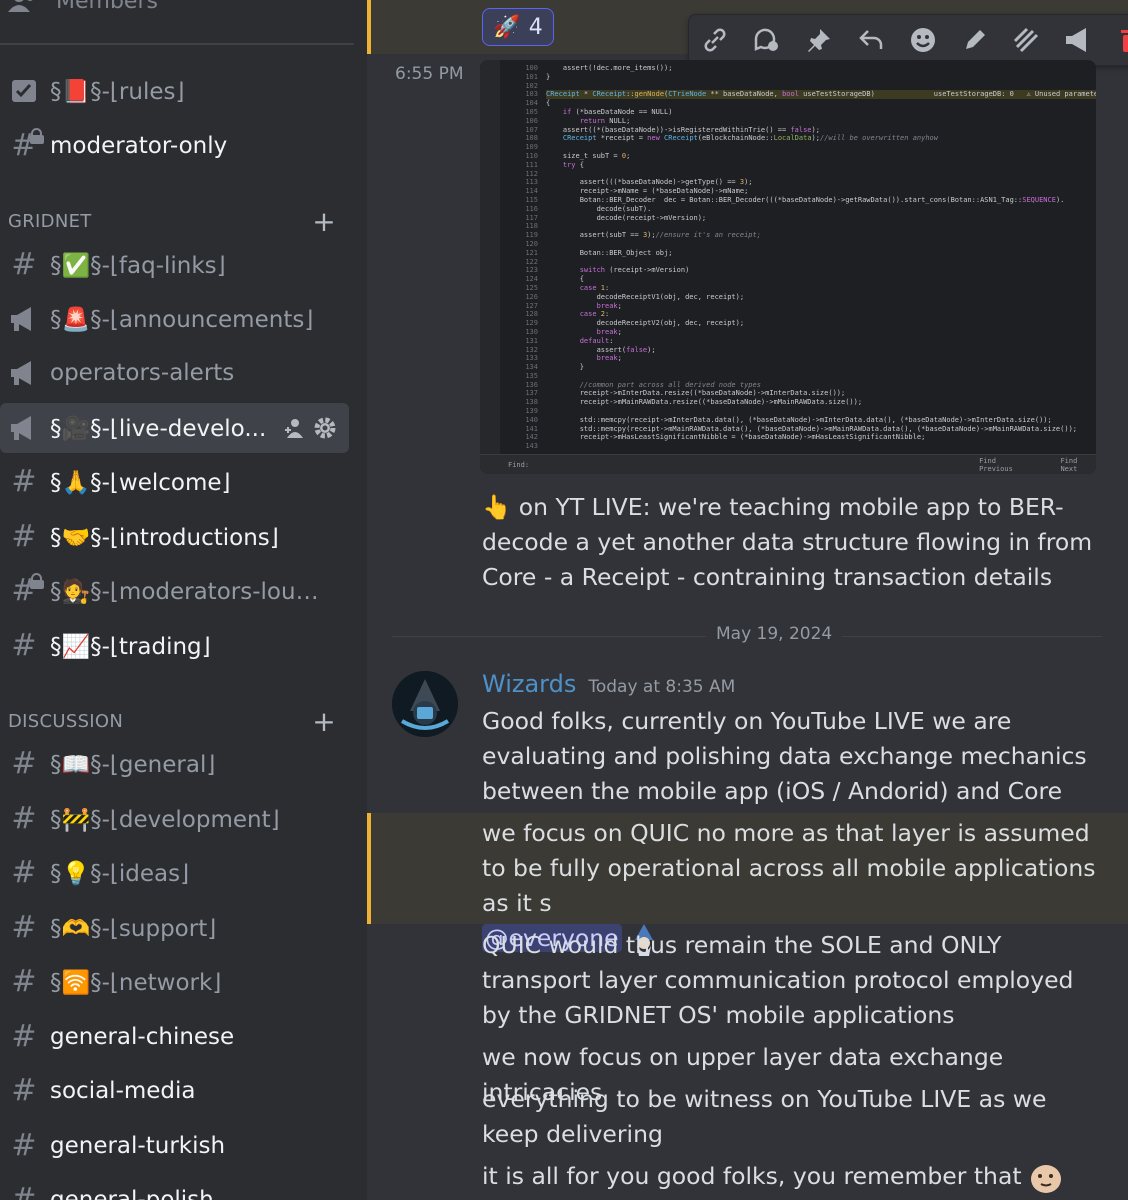 This screenshot has height=1200, width=1128. I want to click on gear-icon, so click(325, 428).